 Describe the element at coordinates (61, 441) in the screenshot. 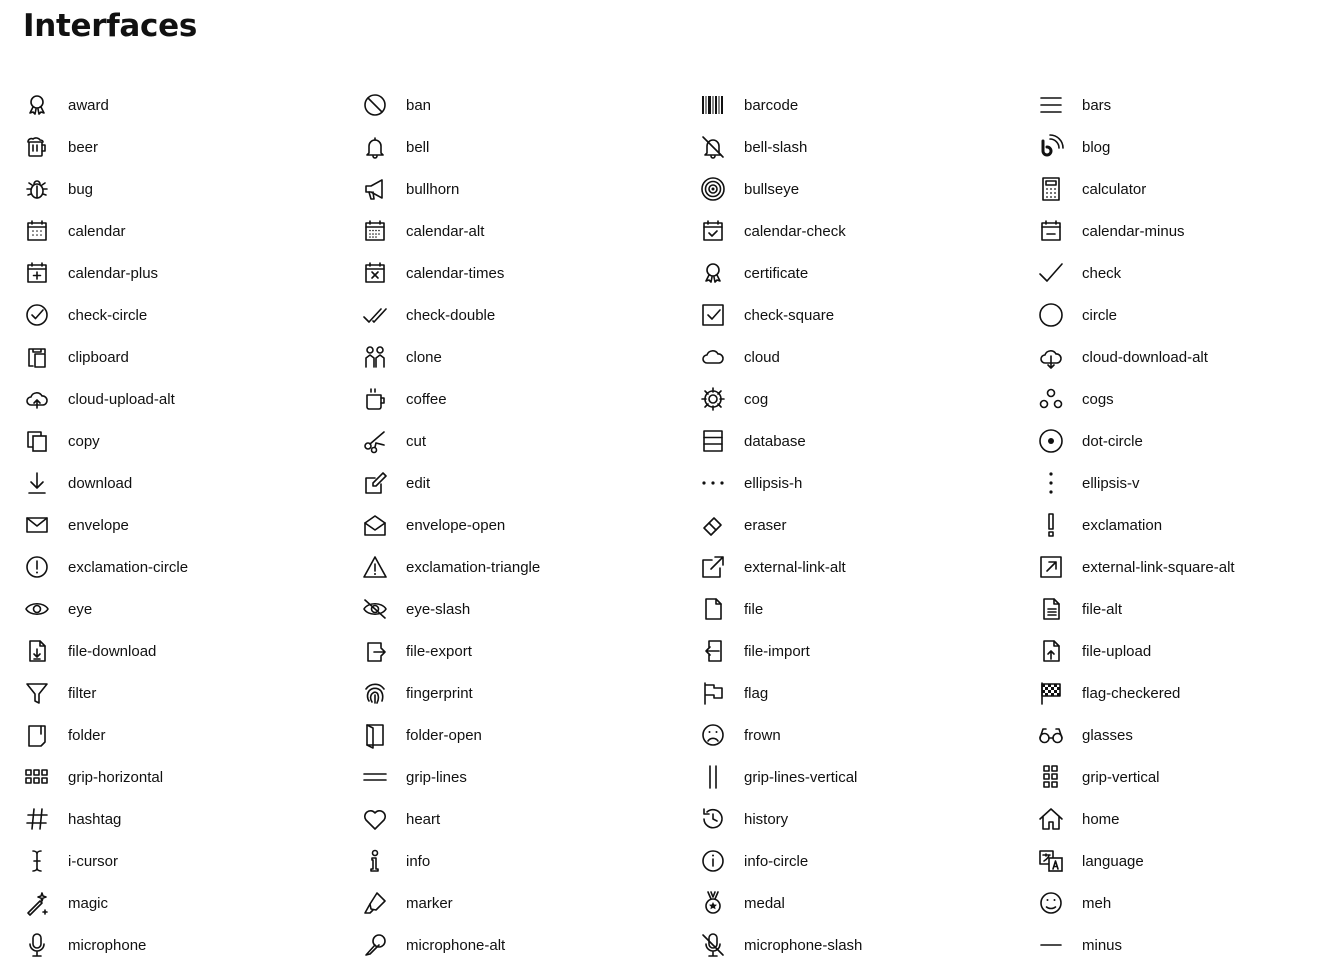

I see `icon-item-copy: copy` at that location.